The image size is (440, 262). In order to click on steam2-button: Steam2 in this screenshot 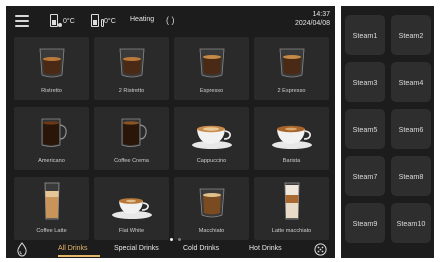, I will do `click(411, 35)`.